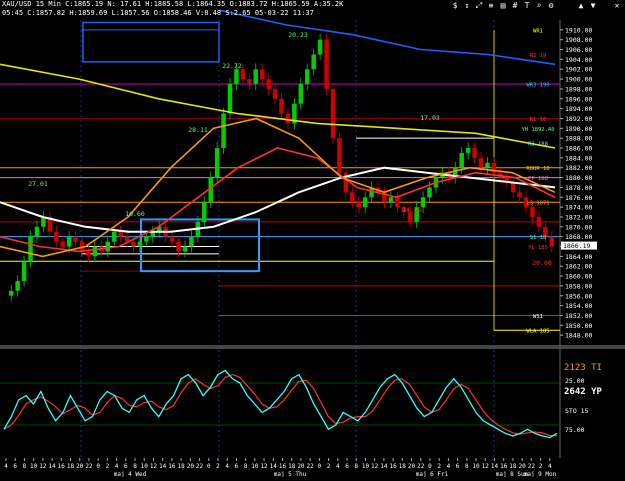  I want to click on stoch-name: STO 15, so click(577, 411).